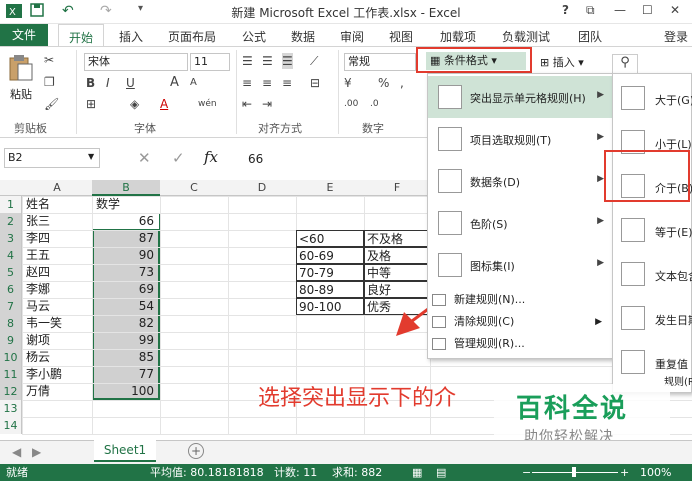 The image size is (692, 481). What do you see at coordinates (11, 391) in the screenshot?
I see `row-header: 12` at bounding box center [11, 391].